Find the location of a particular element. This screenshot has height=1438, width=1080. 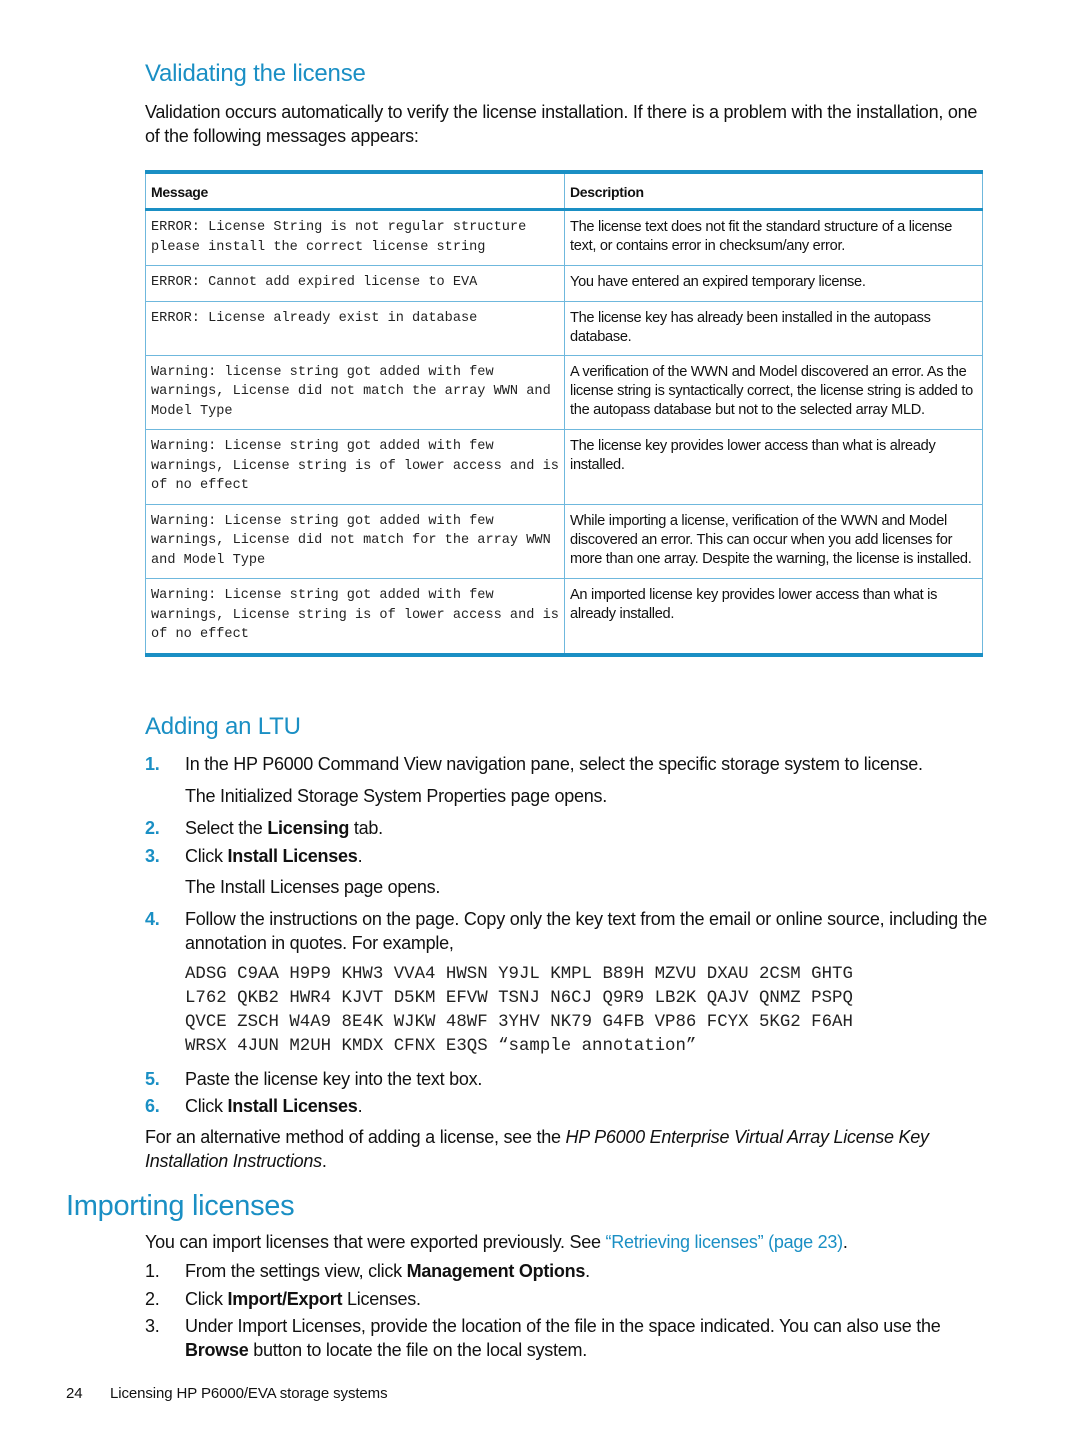

ui-label-management-options: Management Options is located at coordinates (496, 1271).